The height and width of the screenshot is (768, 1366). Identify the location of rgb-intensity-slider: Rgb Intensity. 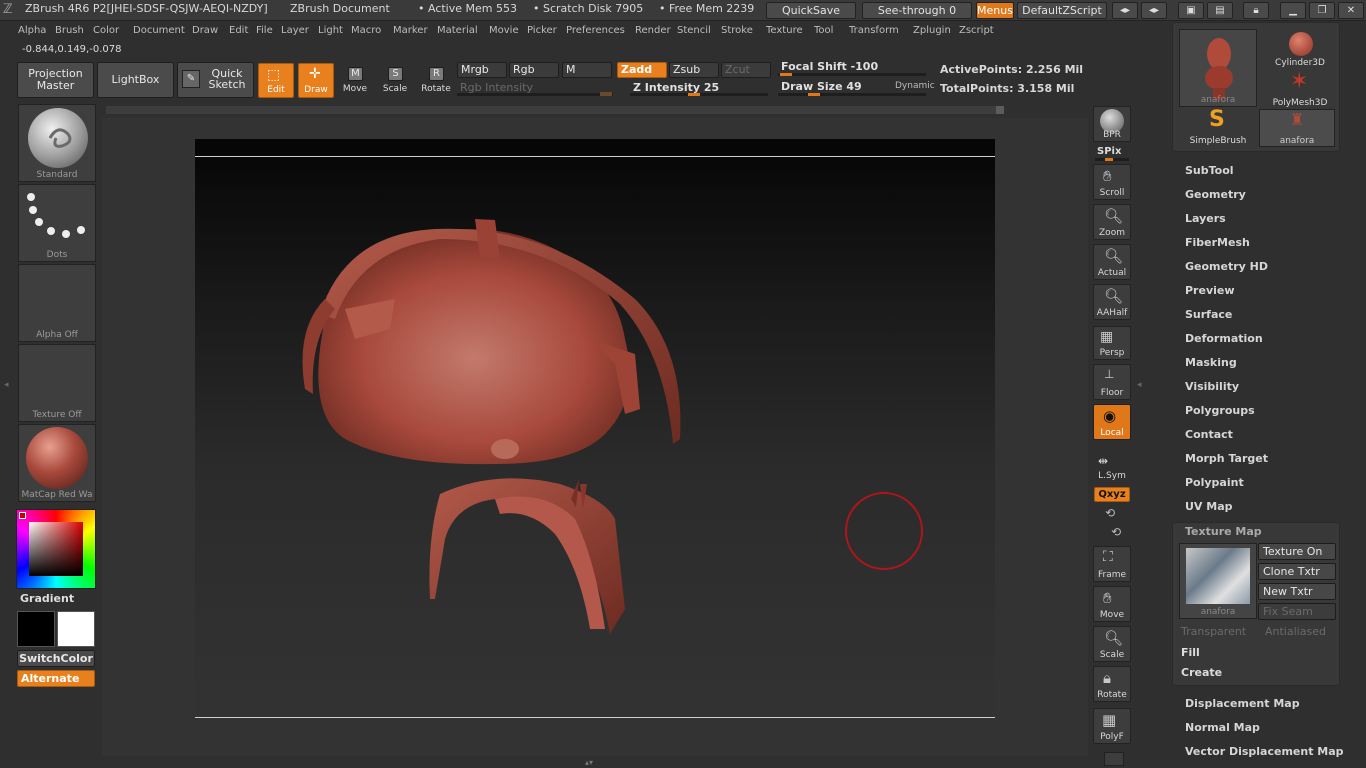
(536, 88).